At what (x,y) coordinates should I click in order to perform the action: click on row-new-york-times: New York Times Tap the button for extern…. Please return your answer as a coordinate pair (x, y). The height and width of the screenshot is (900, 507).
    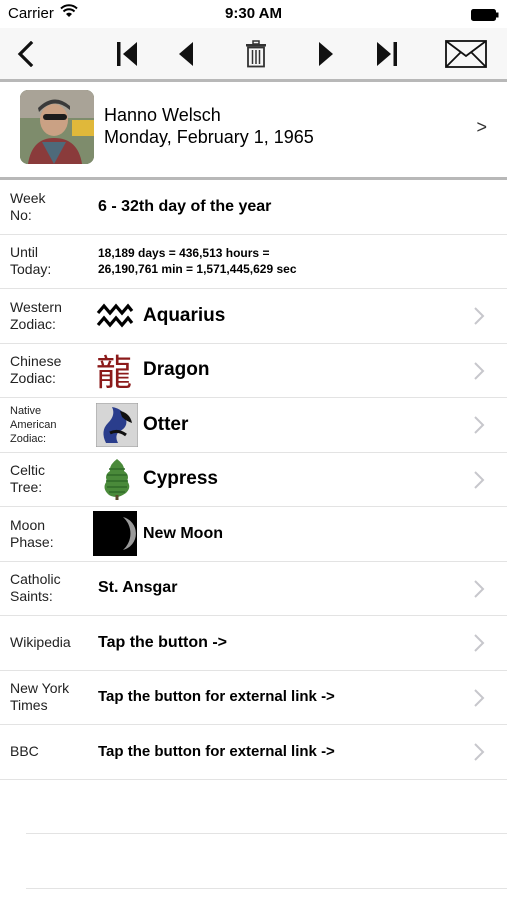
    Looking at the image, I should click on (253, 698).